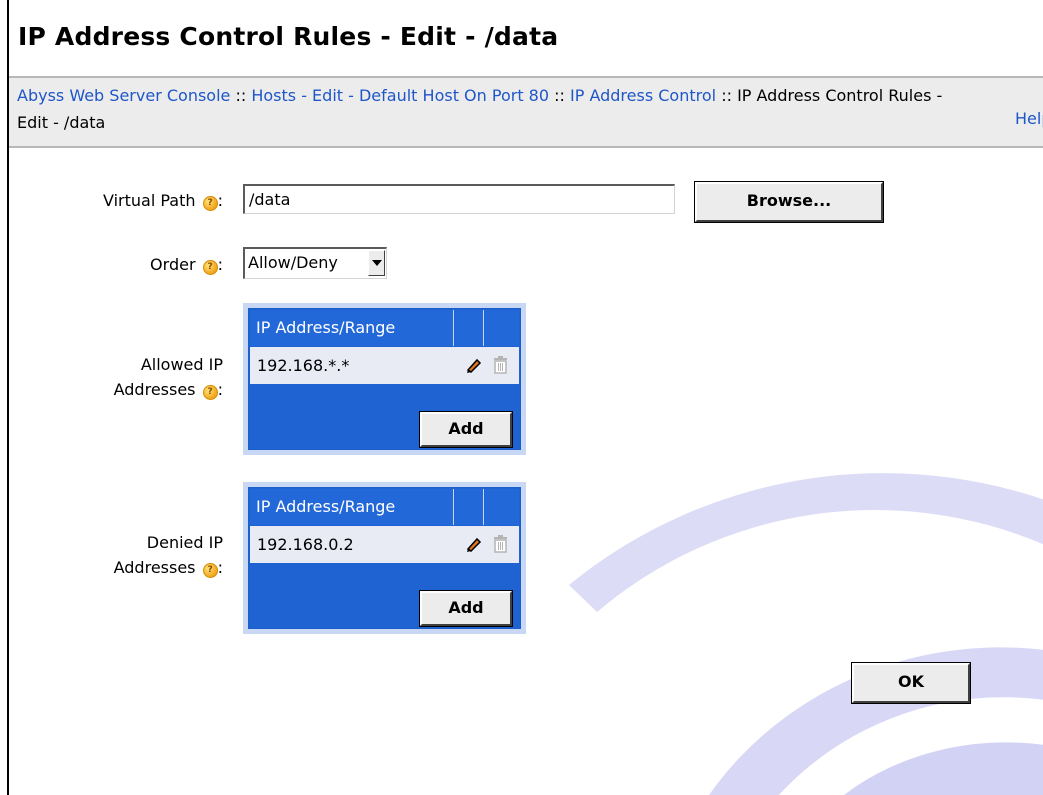  Describe the element at coordinates (911, 683) in the screenshot. I see `ok-button: OK` at that location.